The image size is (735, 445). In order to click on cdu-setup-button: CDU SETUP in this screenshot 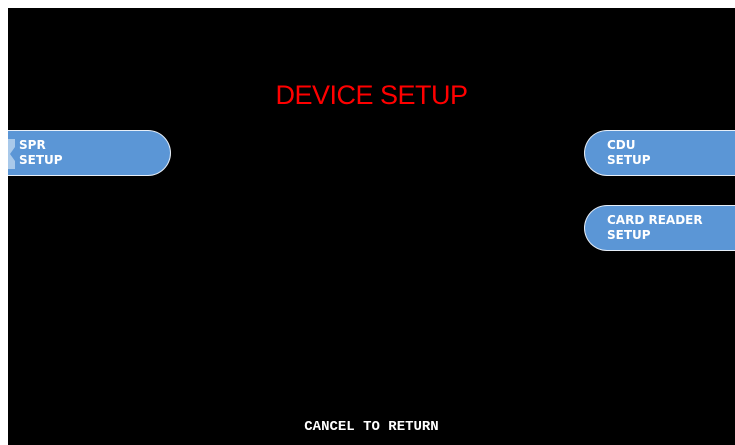, I will do `click(659, 153)`.